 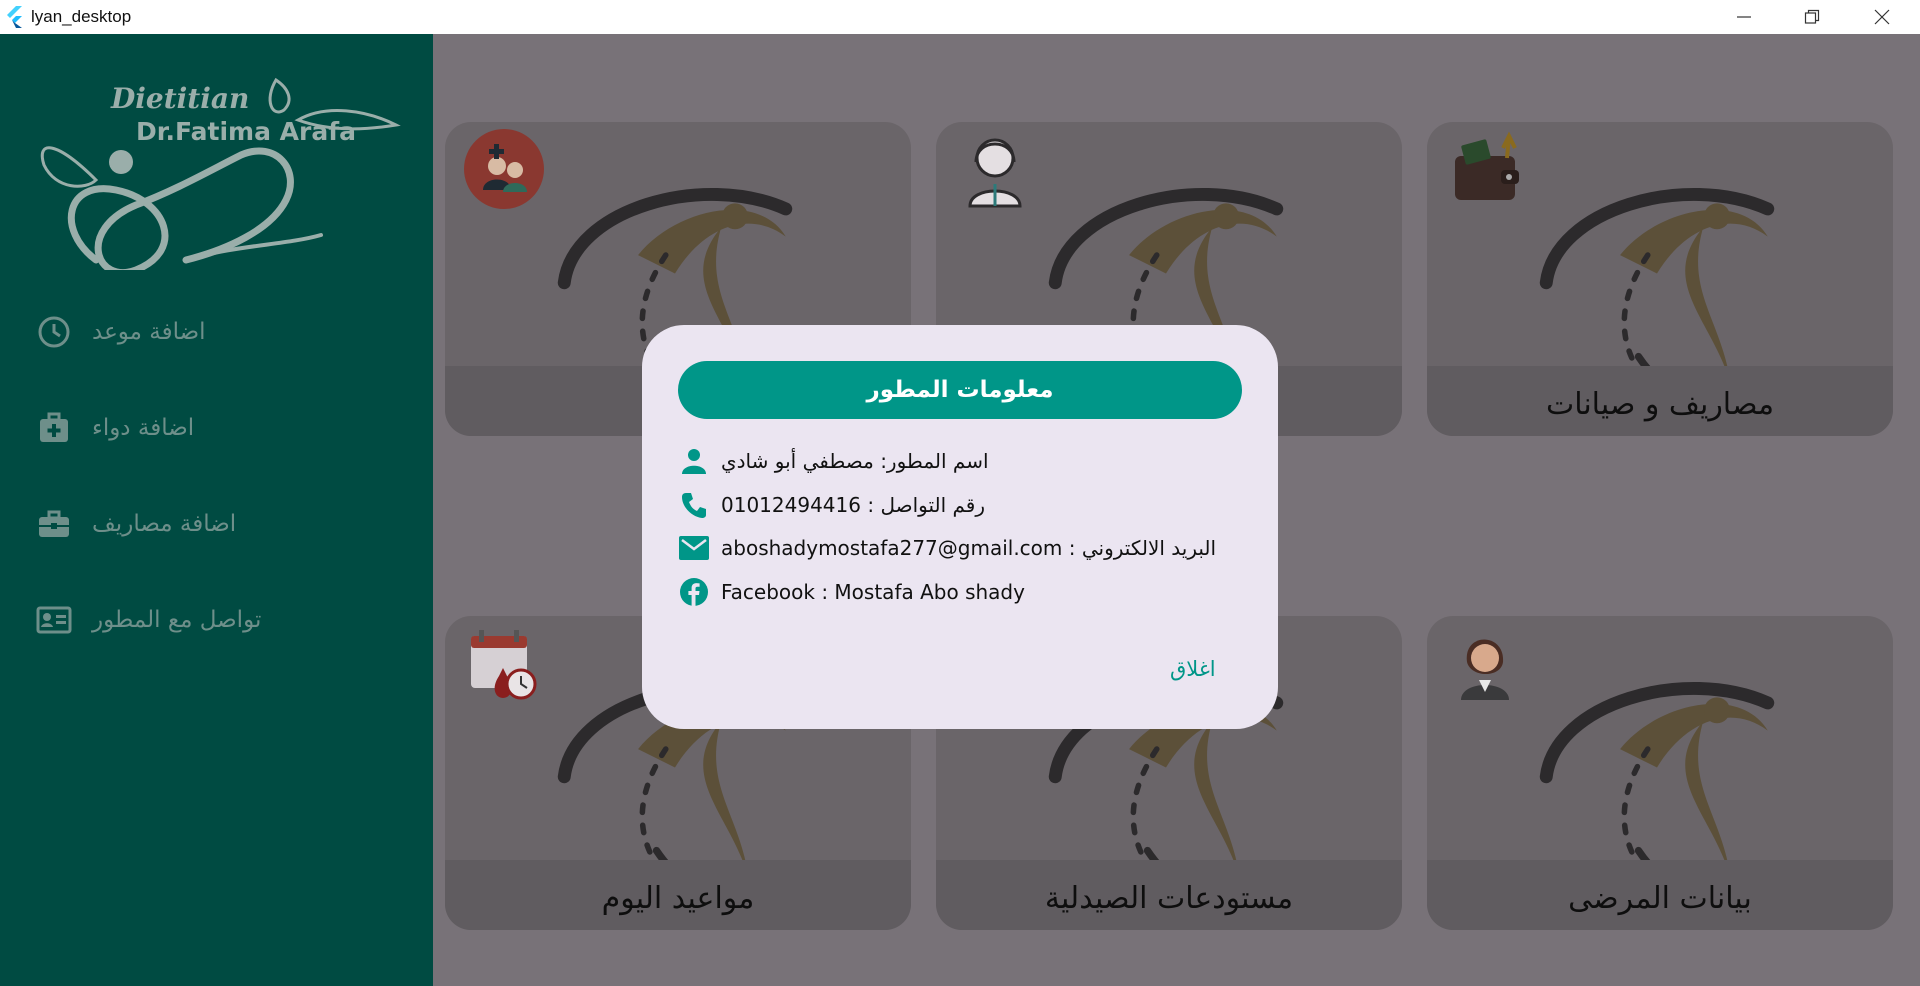 I want to click on developer-phone-text: رقم التواصل : 01012494416, so click(x=853, y=505).